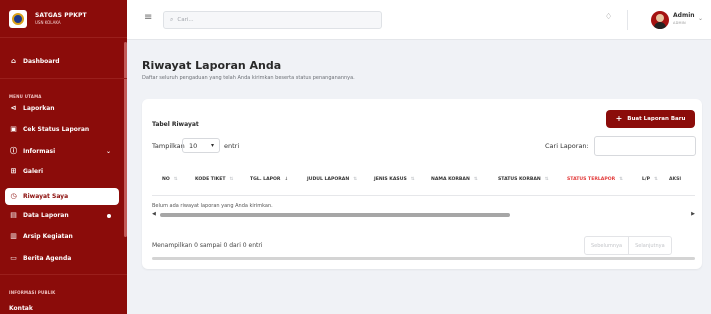  Describe the element at coordinates (684, 15) in the screenshot. I see `user-name: Admin` at that location.